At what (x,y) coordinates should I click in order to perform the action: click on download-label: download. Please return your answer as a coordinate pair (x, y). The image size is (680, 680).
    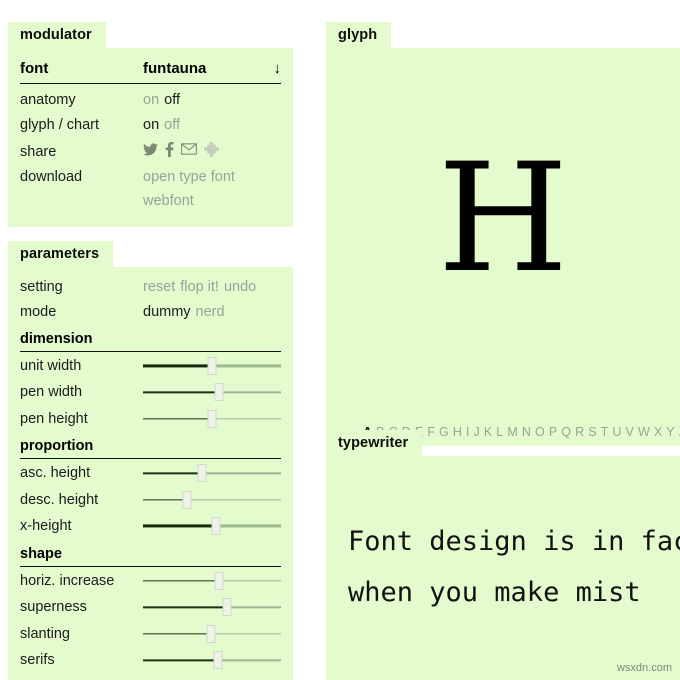
    Looking at the image, I should click on (51, 176).